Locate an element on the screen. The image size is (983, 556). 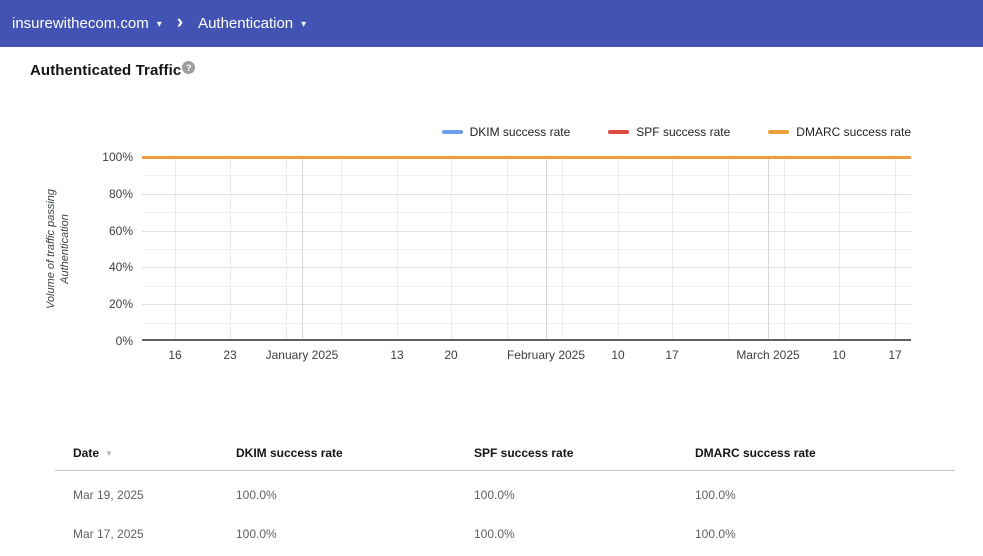
legend-item: DMARC success rate is located at coordinates (839, 132).